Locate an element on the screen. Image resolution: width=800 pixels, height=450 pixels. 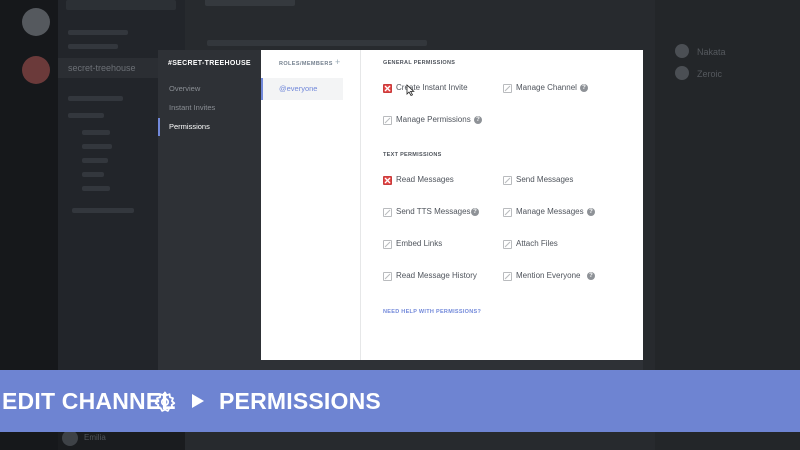
title-banner: EDIT CHANNEL PERMISSIONS is located at coordinates (400, 401).